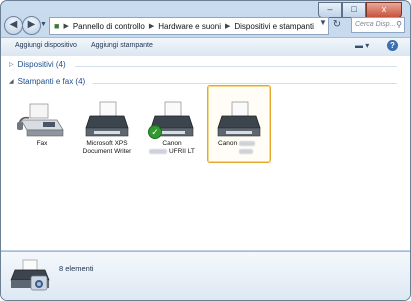 The image size is (411, 301). I want to click on view-options-icon: ▬ ▾, so click(362, 45).